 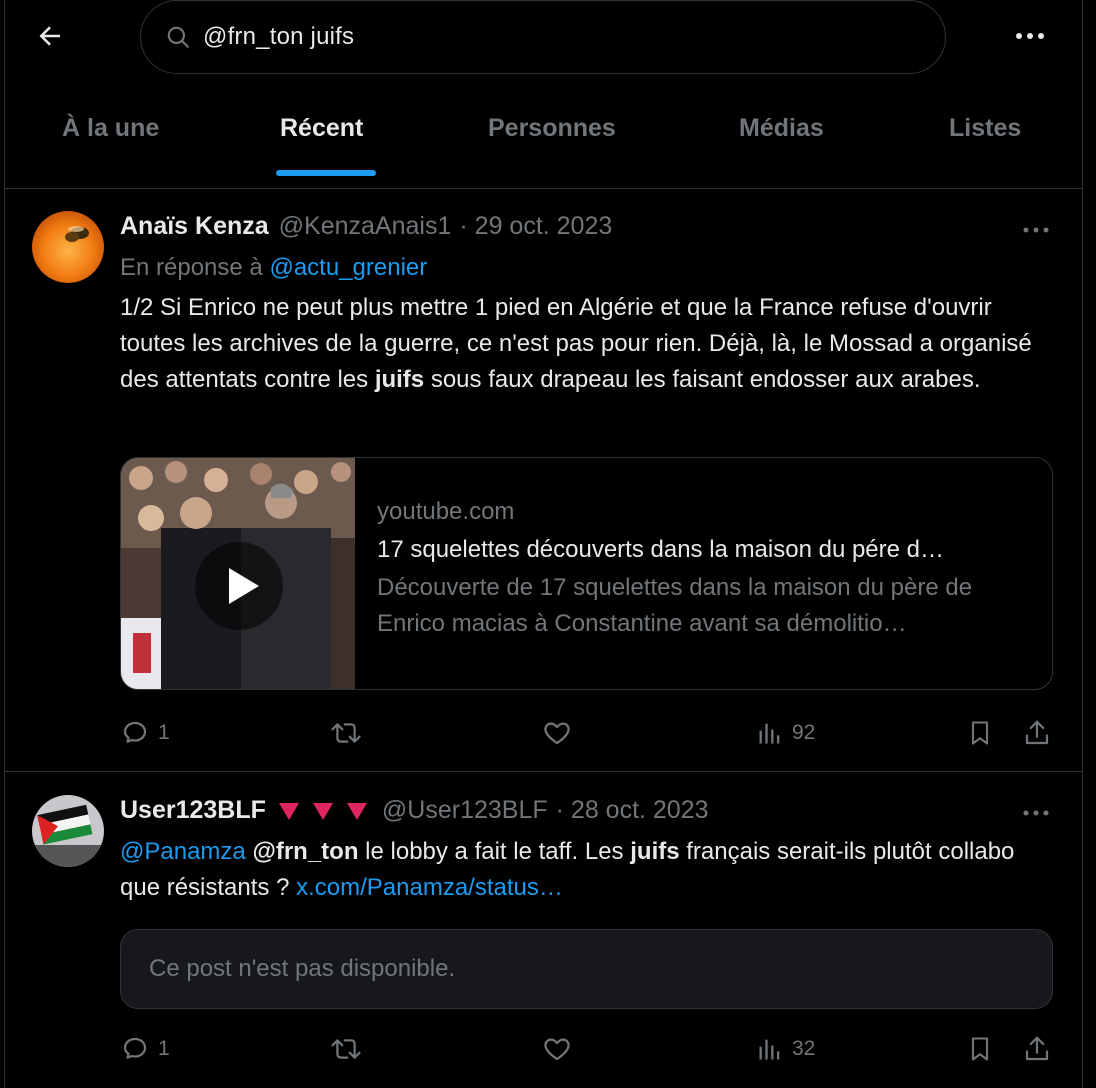 I want to click on arrow-left-icon, so click(x=49, y=36).